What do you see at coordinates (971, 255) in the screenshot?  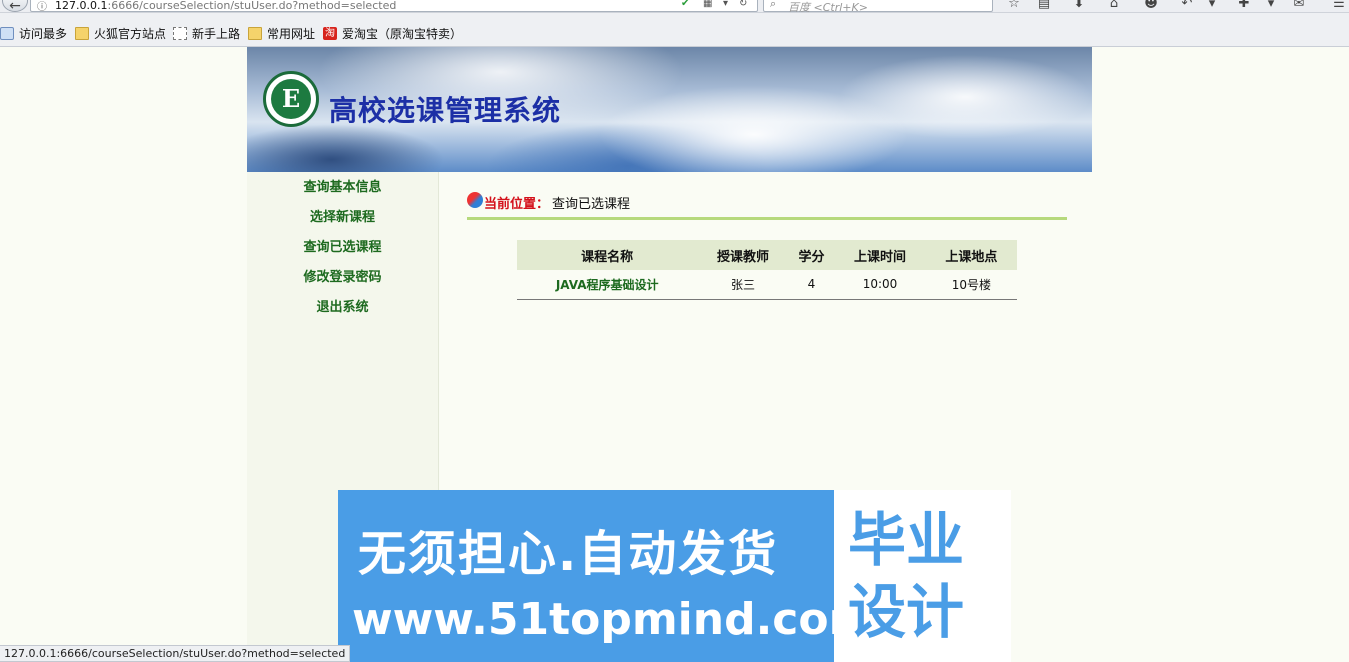 I see `column-header-location: 上课地点` at bounding box center [971, 255].